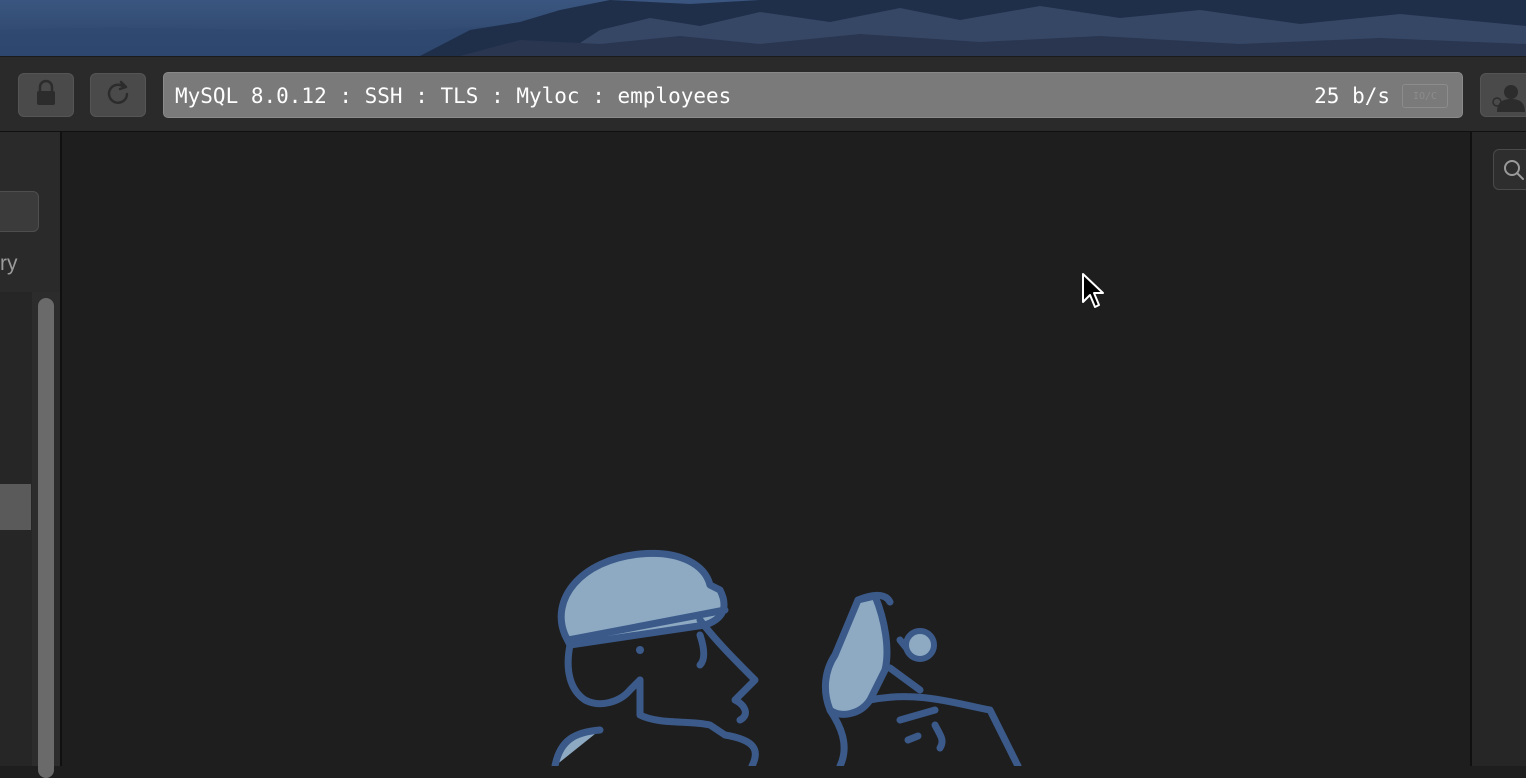 This screenshot has width=1526, height=778. Describe the element at coordinates (9, 263) in the screenshot. I see `sidebar-section-label: ry` at that location.